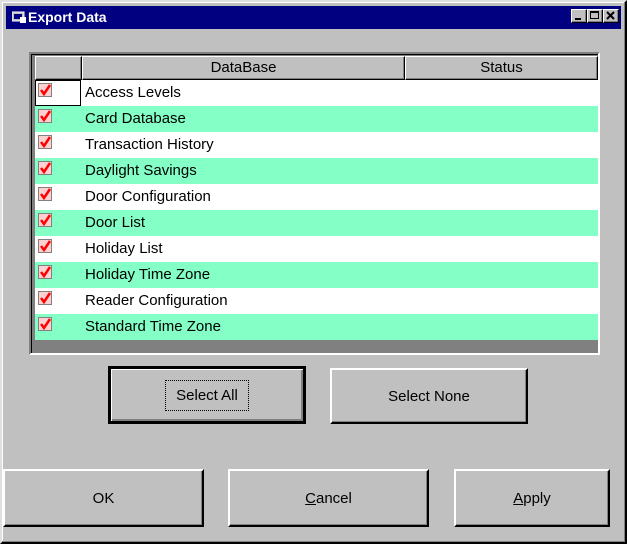 This screenshot has width=627, height=544. Describe the element at coordinates (316, 145) in the screenshot. I see `table-row: Transaction History` at that location.